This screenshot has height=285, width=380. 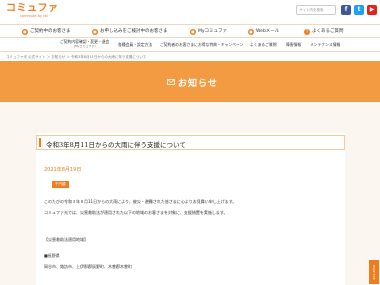 What do you see at coordinates (316, 10) in the screenshot?
I see `site-search-input: サイト内を検索` at bounding box center [316, 10].